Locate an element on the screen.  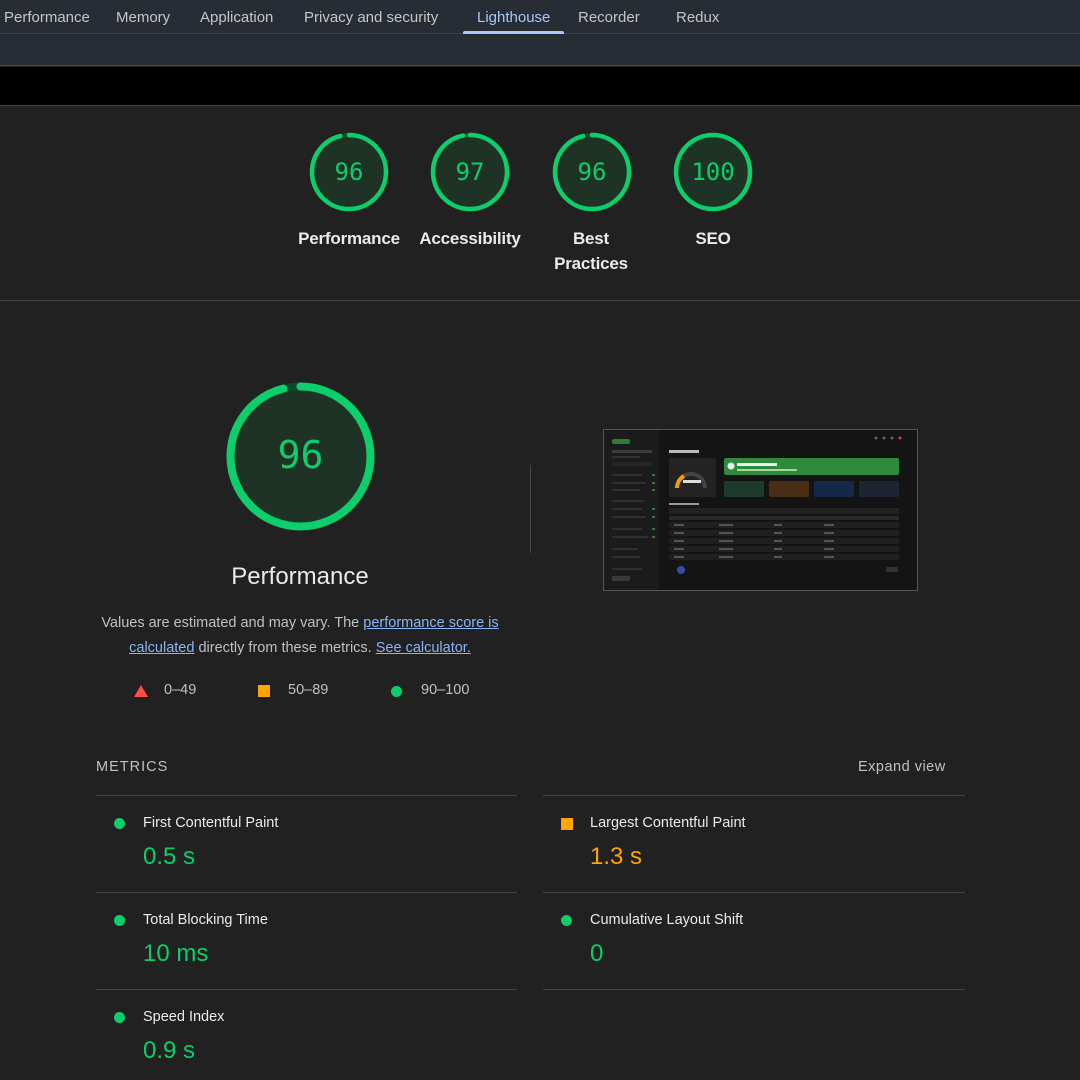
report-top-bar is located at coordinates (540, 86).